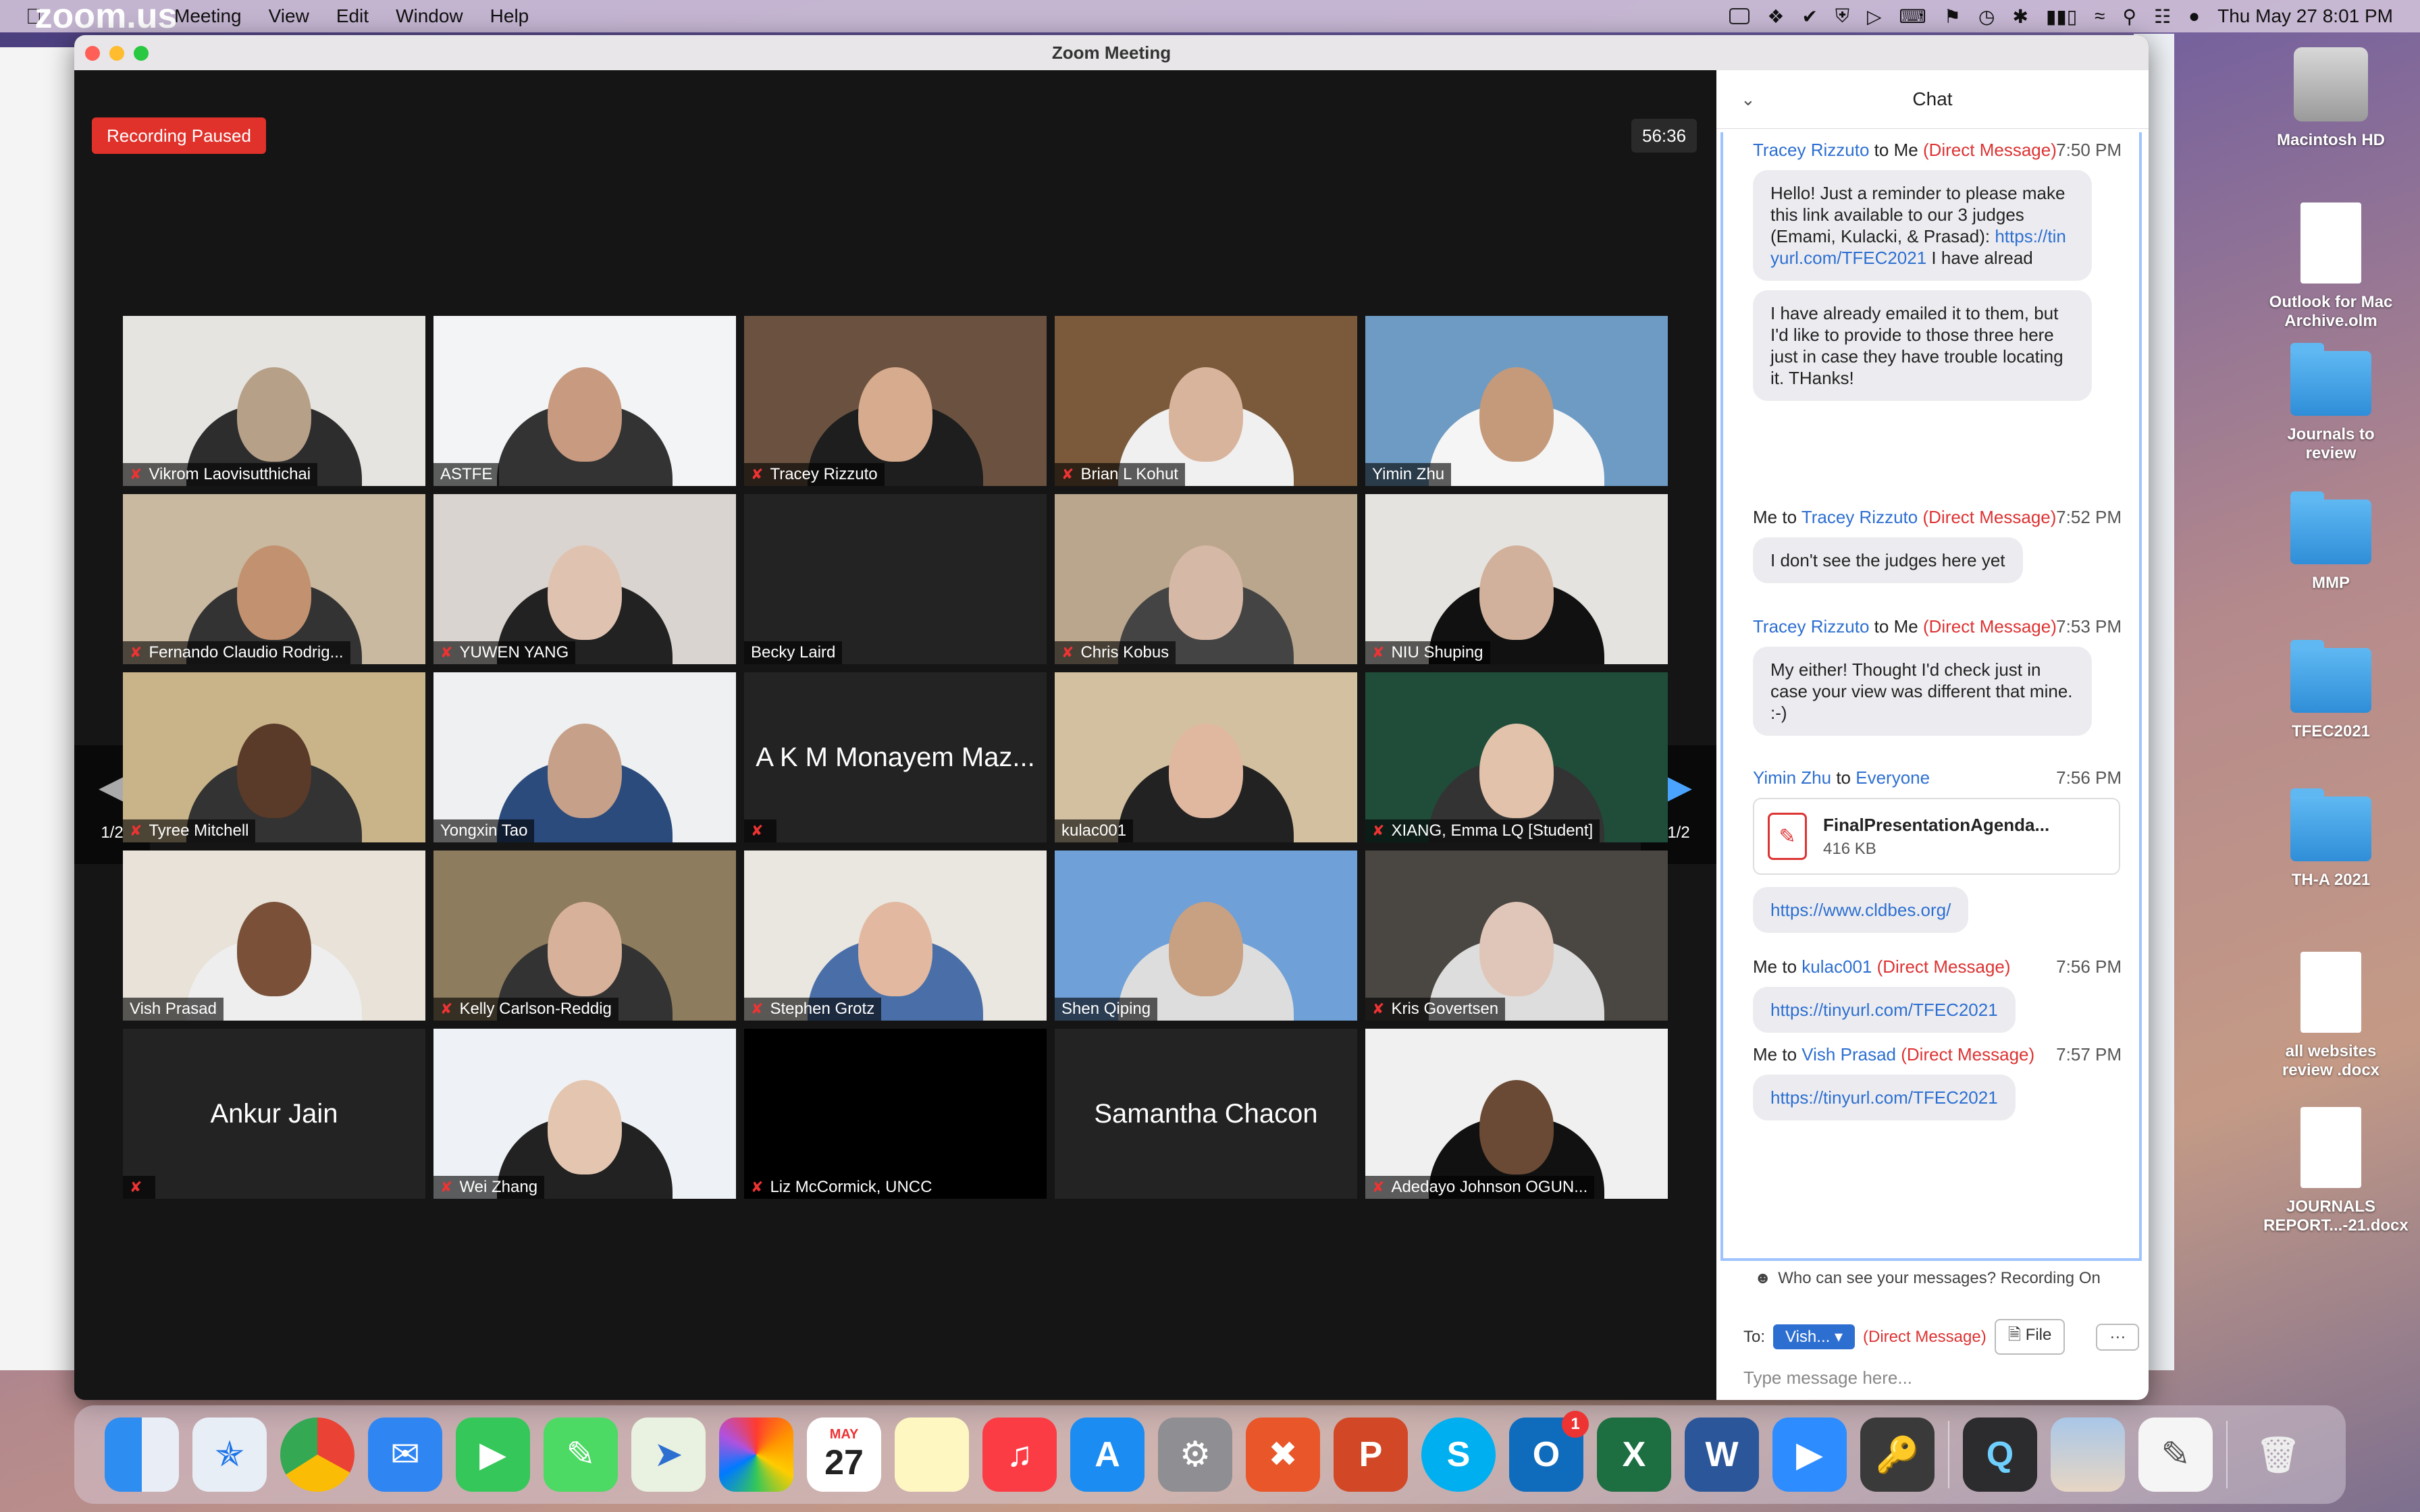 This screenshot has height=1512, width=2420. What do you see at coordinates (1516, 401) in the screenshot?
I see `participant-tile: Yimin Zhu` at bounding box center [1516, 401].